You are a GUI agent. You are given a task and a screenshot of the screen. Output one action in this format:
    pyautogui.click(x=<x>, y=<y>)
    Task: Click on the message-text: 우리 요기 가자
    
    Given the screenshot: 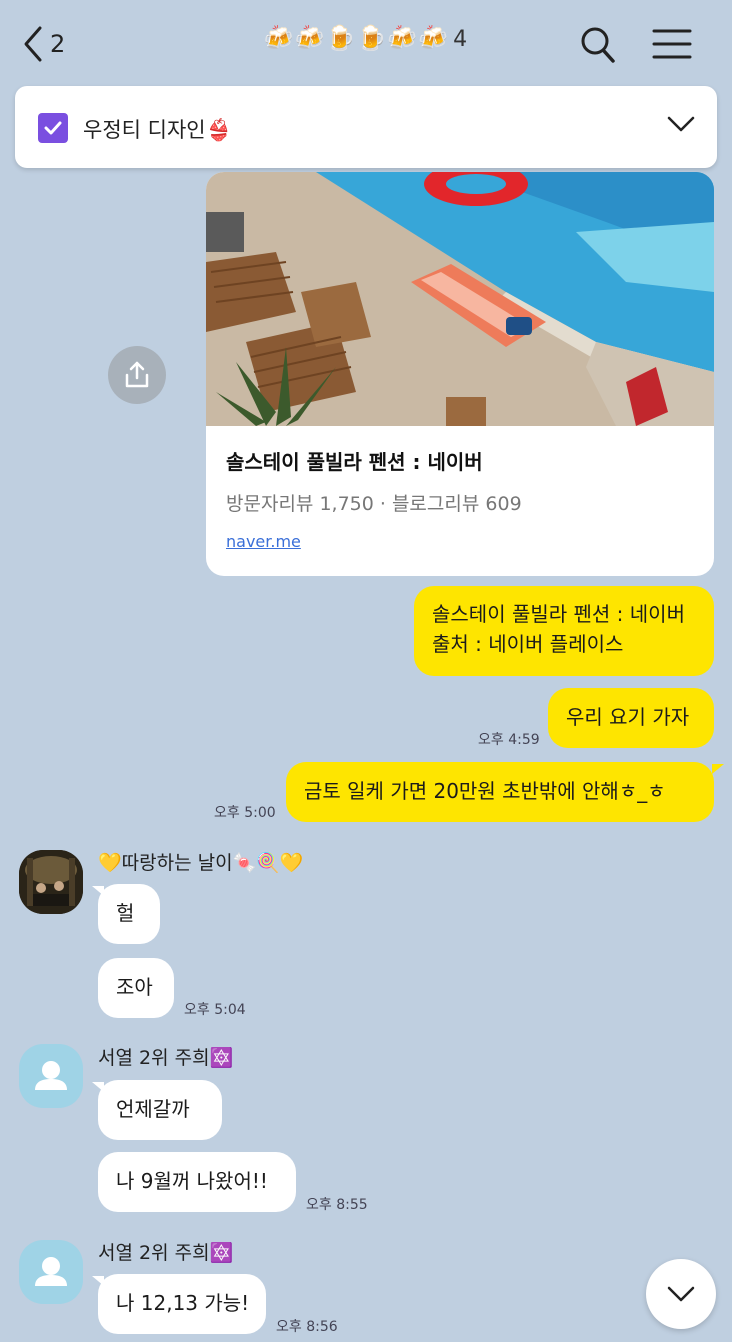 What is the action you would take?
    pyautogui.click(x=628, y=717)
    